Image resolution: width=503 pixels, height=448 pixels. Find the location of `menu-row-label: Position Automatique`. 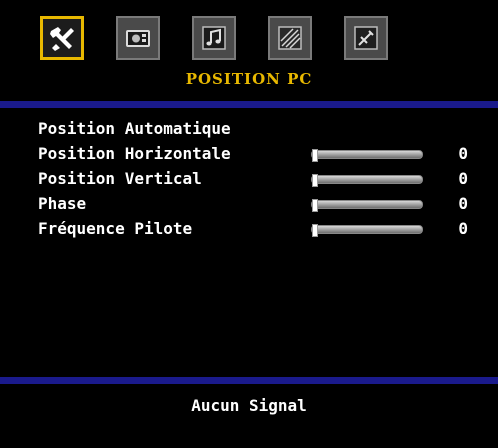

menu-row-label: Position Automatique is located at coordinates (134, 128).